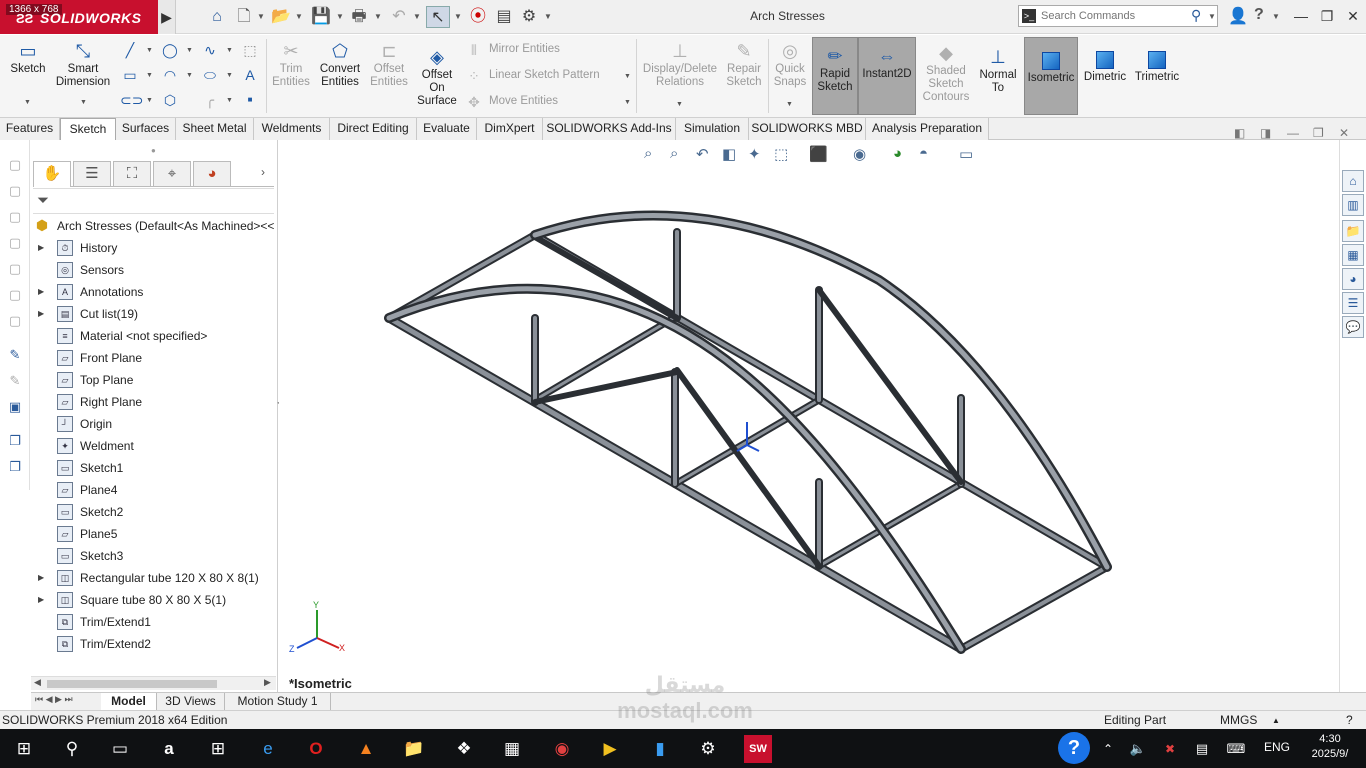 The height and width of the screenshot is (768, 1366). What do you see at coordinates (1353, 255) in the screenshot?
I see `view-palette-icon: ▦` at bounding box center [1353, 255].